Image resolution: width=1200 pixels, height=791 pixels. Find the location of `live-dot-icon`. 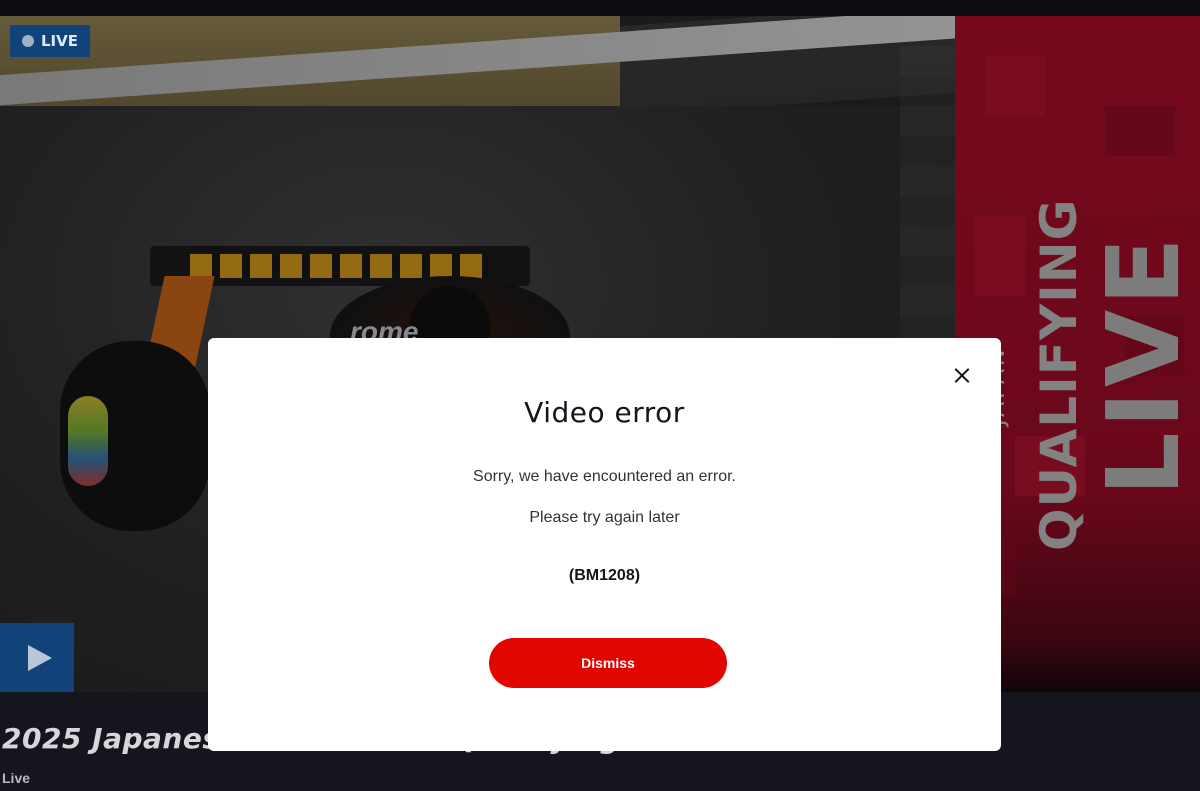

live-dot-icon is located at coordinates (28, 41).